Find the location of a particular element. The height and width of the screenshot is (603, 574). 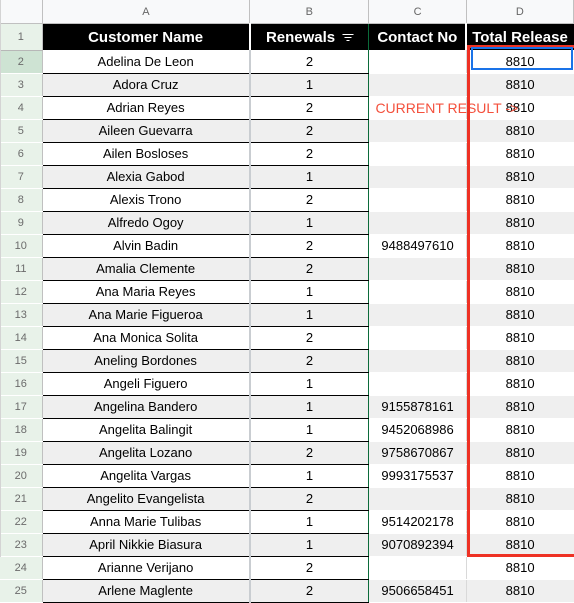

cell-customer-name: Alexis Trono is located at coordinates (146, 200).